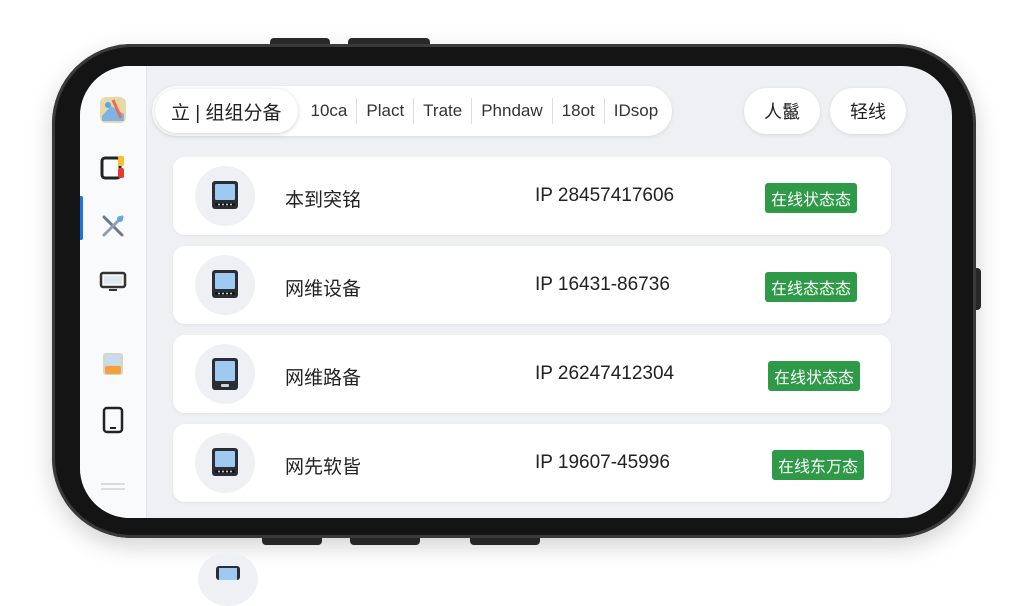  I want to click on tab-item-2: Plact, so click(385, 111).